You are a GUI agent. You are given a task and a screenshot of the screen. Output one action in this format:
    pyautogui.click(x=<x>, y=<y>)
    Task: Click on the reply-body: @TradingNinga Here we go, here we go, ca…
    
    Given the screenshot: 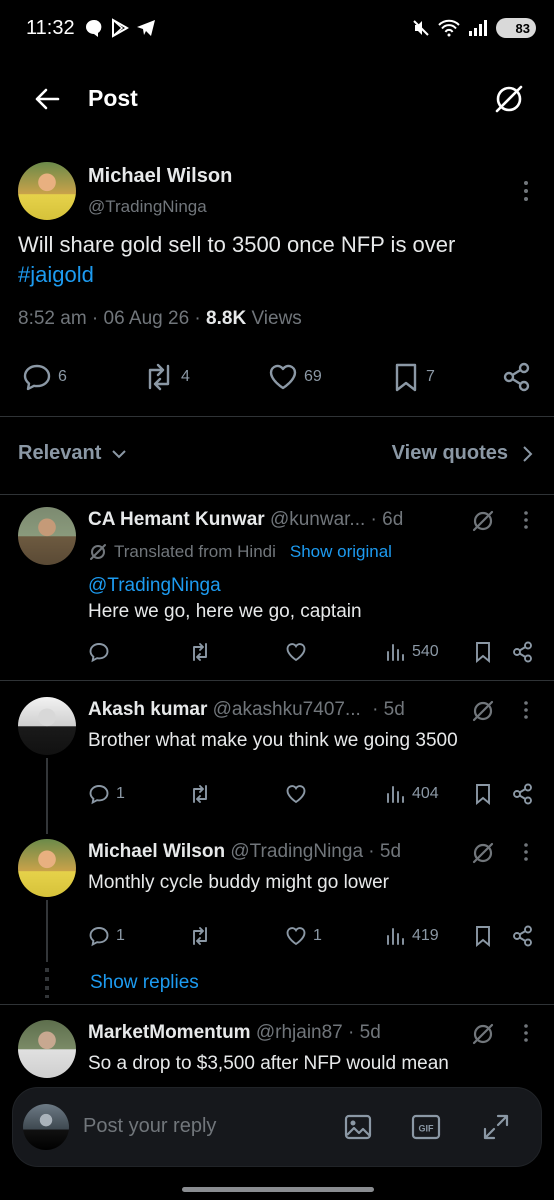 What is the action you would take?
    pyautogui.click(x=225, y=599)
    